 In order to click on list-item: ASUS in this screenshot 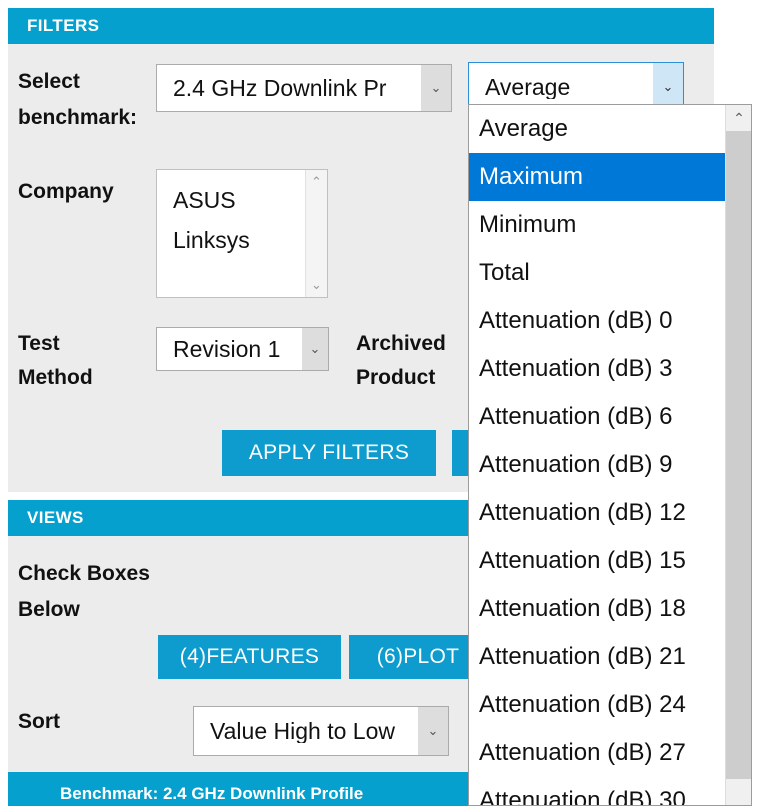, I will do `click(239, 200)`.